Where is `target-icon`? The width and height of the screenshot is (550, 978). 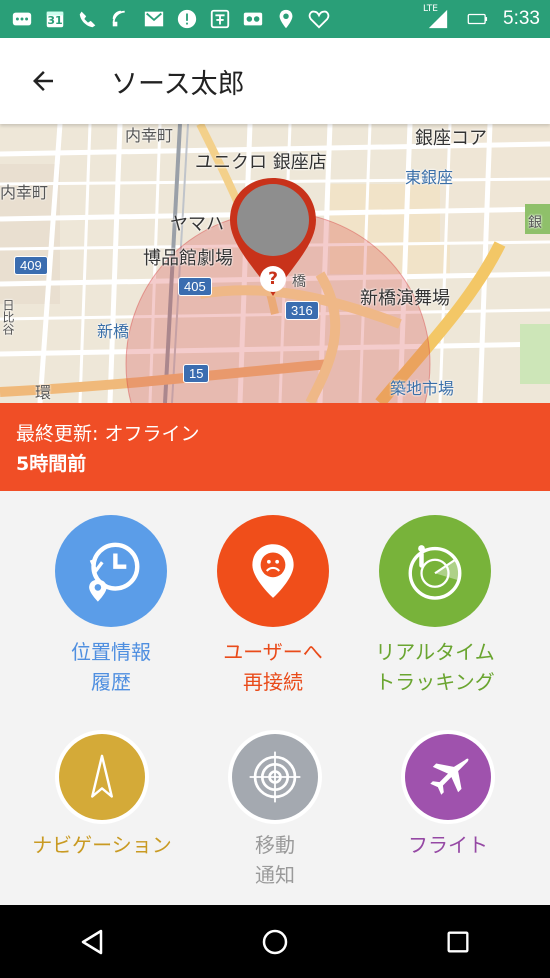
target-icon is located at coordinates (275, 777).